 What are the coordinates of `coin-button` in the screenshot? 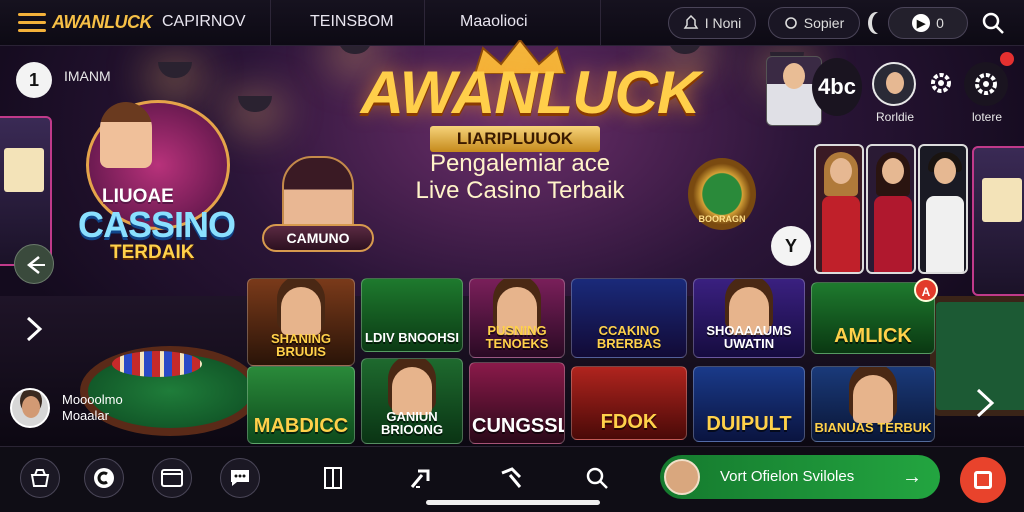 It's located at (104, 478).